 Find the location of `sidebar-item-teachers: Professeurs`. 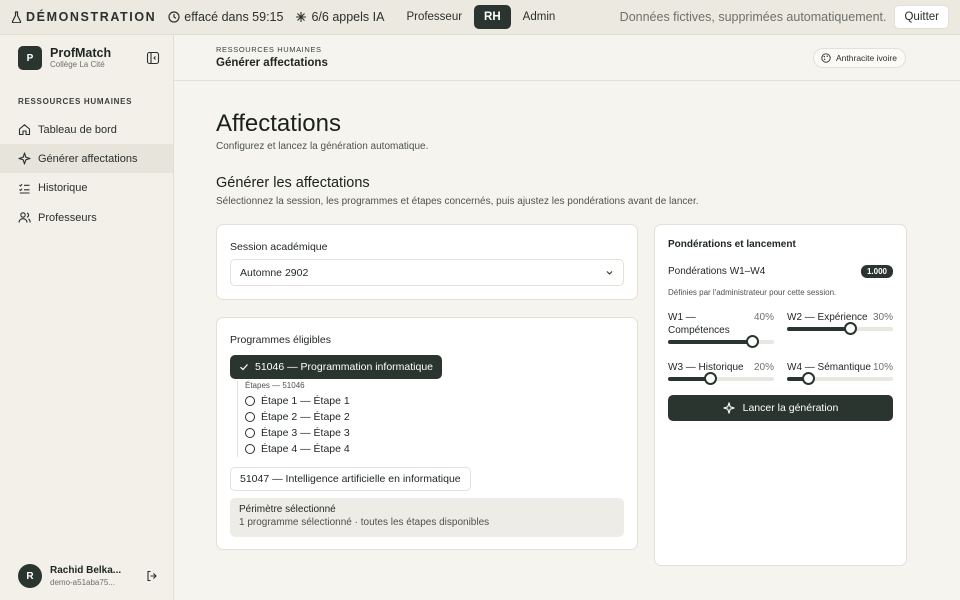

sidebar-item-teachers: Professeurs is located at coordinates (86, 217).